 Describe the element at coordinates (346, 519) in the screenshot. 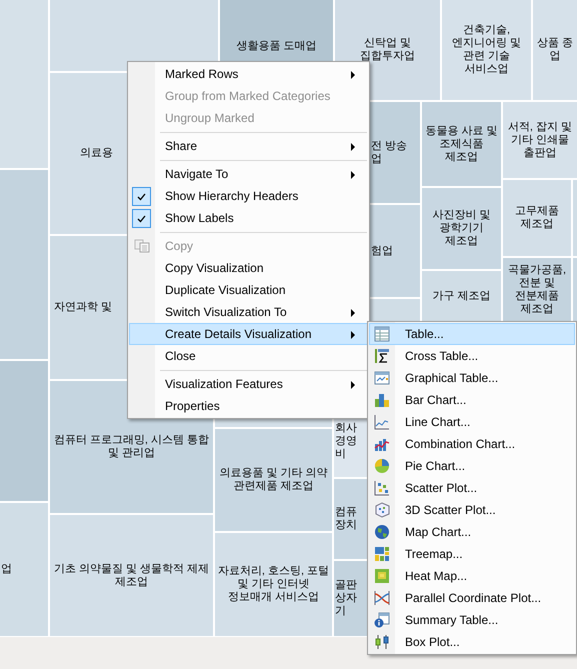

I see `tile-label: 컴퓨 장치` at that location.